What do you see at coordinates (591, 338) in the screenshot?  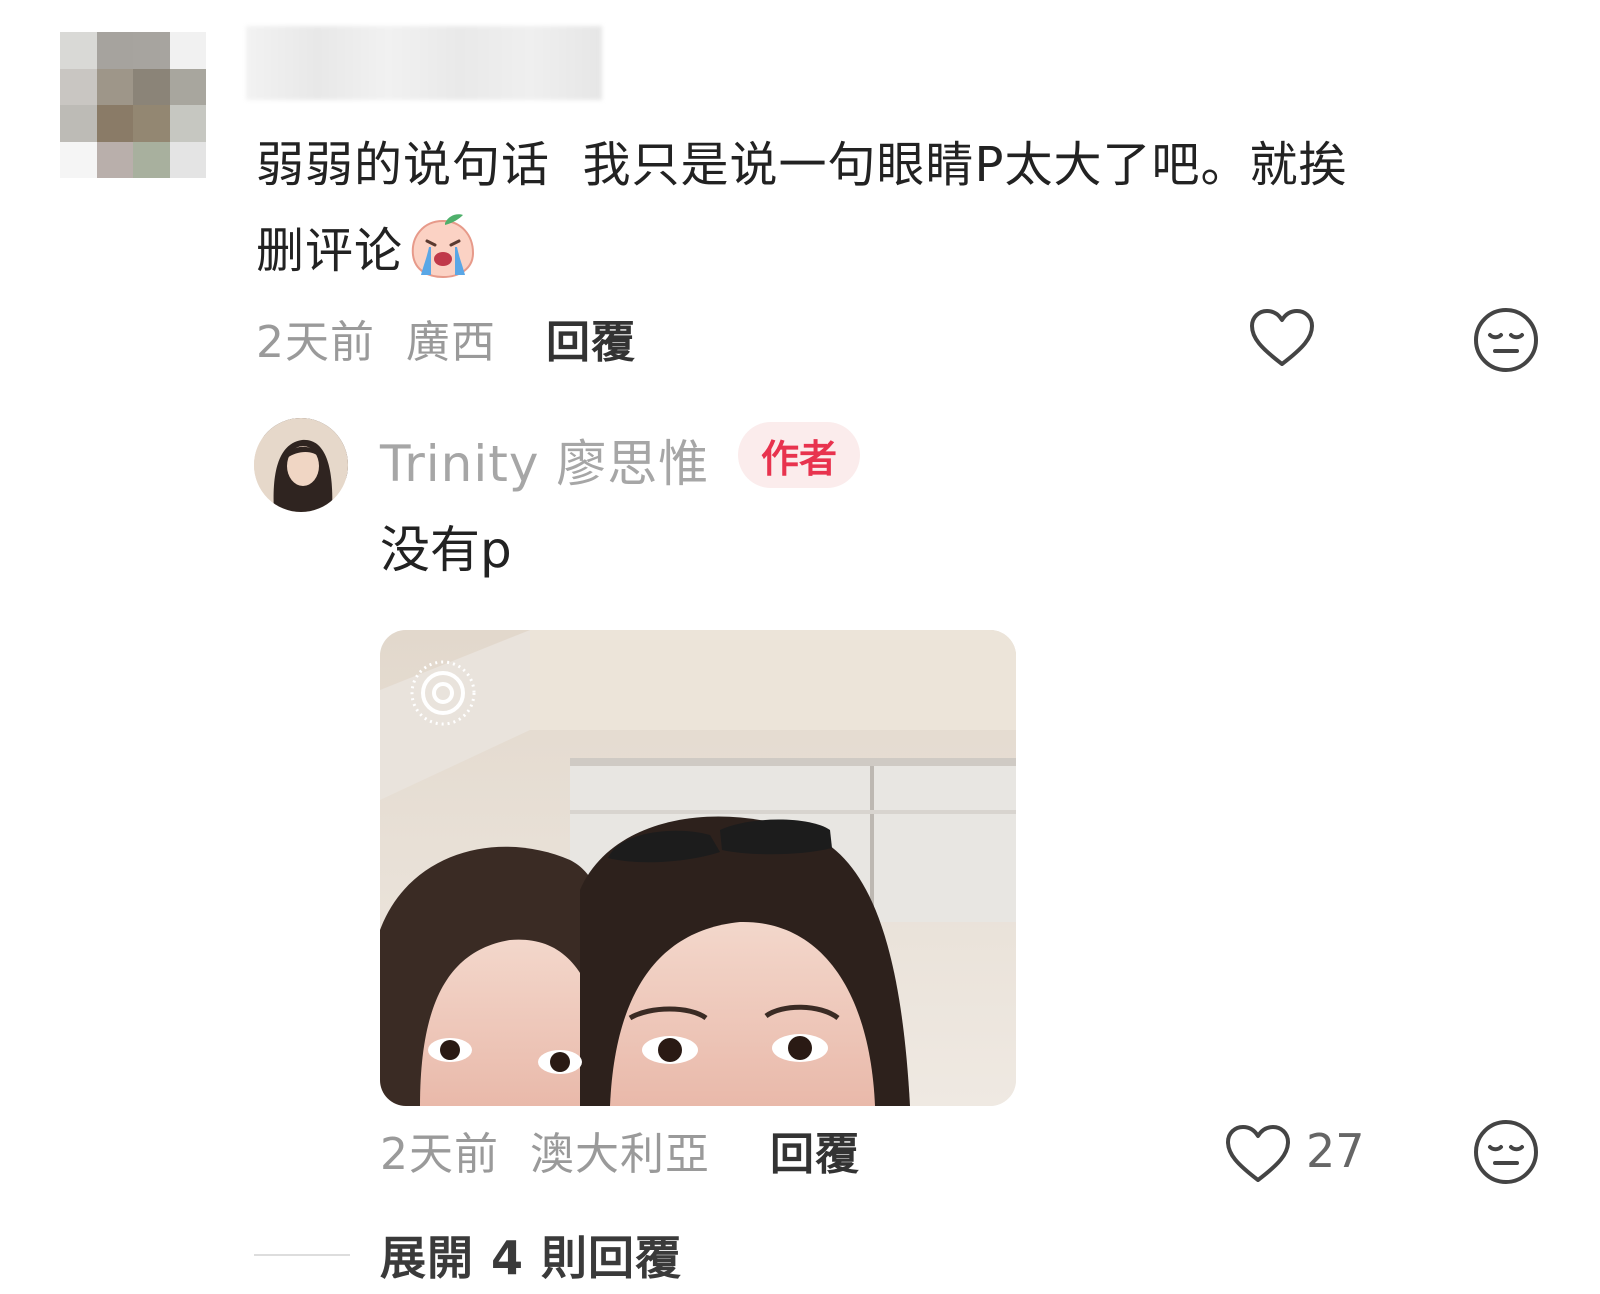 I see `reply-button: 回覆` at bounding box center [591, 338].